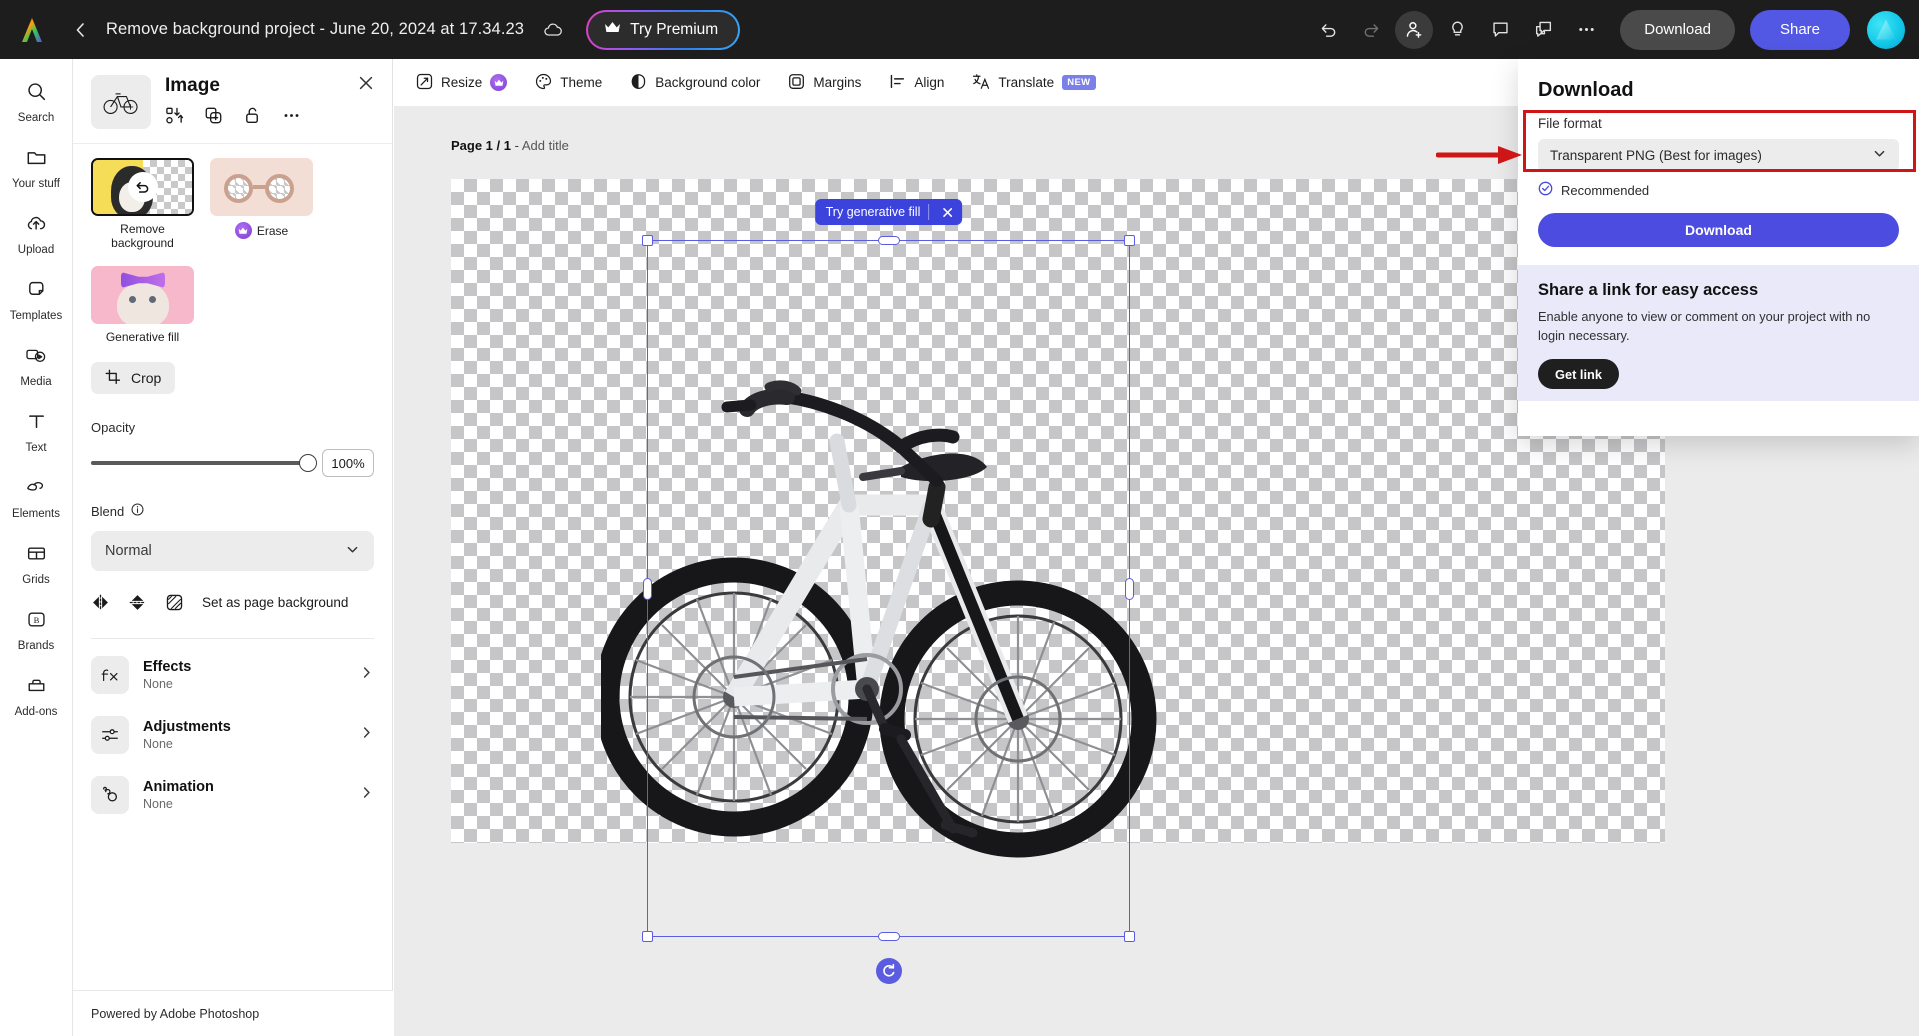 The image size is (1919, 1036). What do you see at coordinates (121, 102) in the screenshot?
I see `selected-image-thumbnail` at bounding box center [121, 102].